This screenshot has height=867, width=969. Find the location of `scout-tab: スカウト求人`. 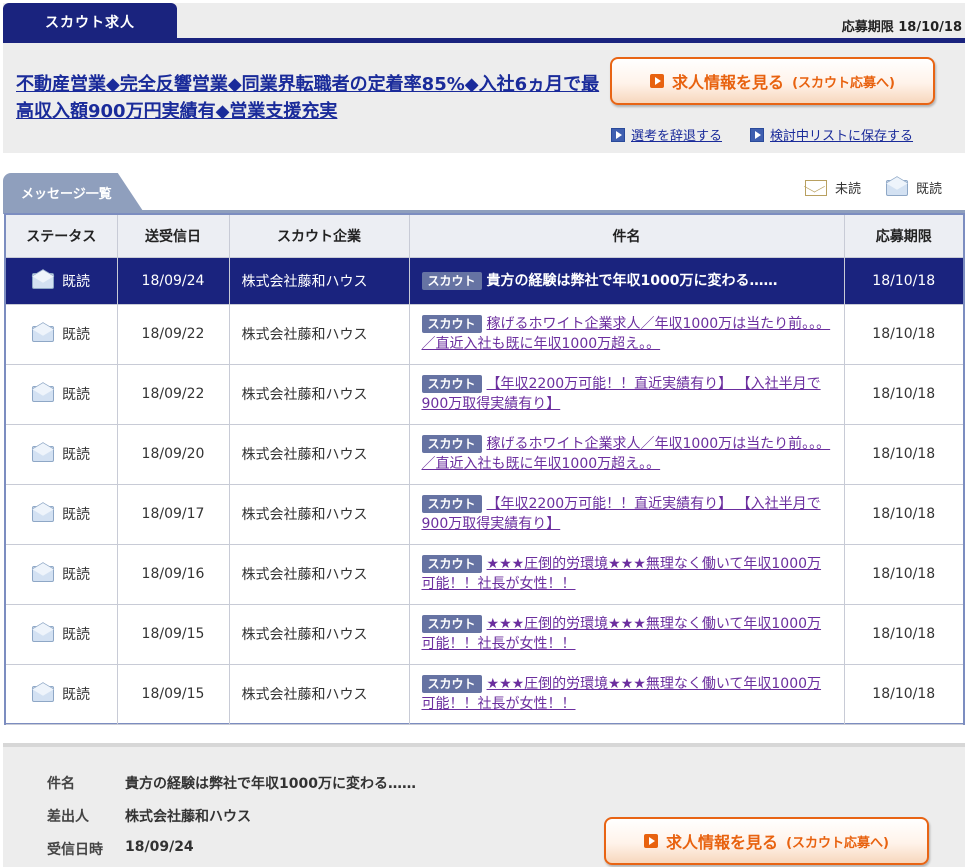

scout-tab: スカウト求人 is located at coordinates (90, 21).